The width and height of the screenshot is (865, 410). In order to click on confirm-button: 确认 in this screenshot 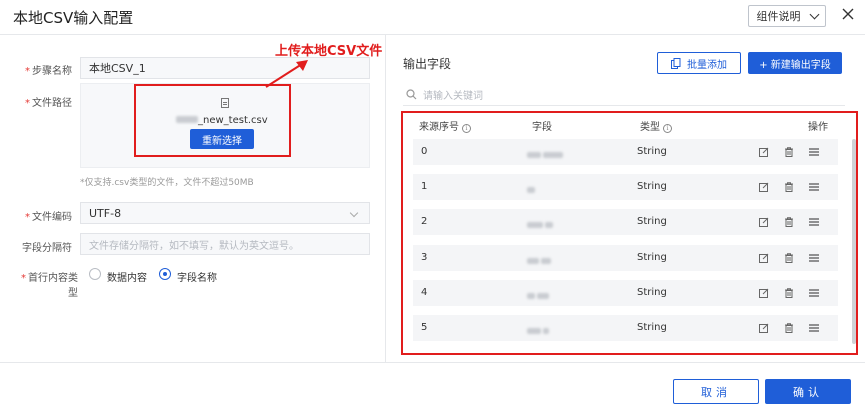, I will do `click(808, 391)`.